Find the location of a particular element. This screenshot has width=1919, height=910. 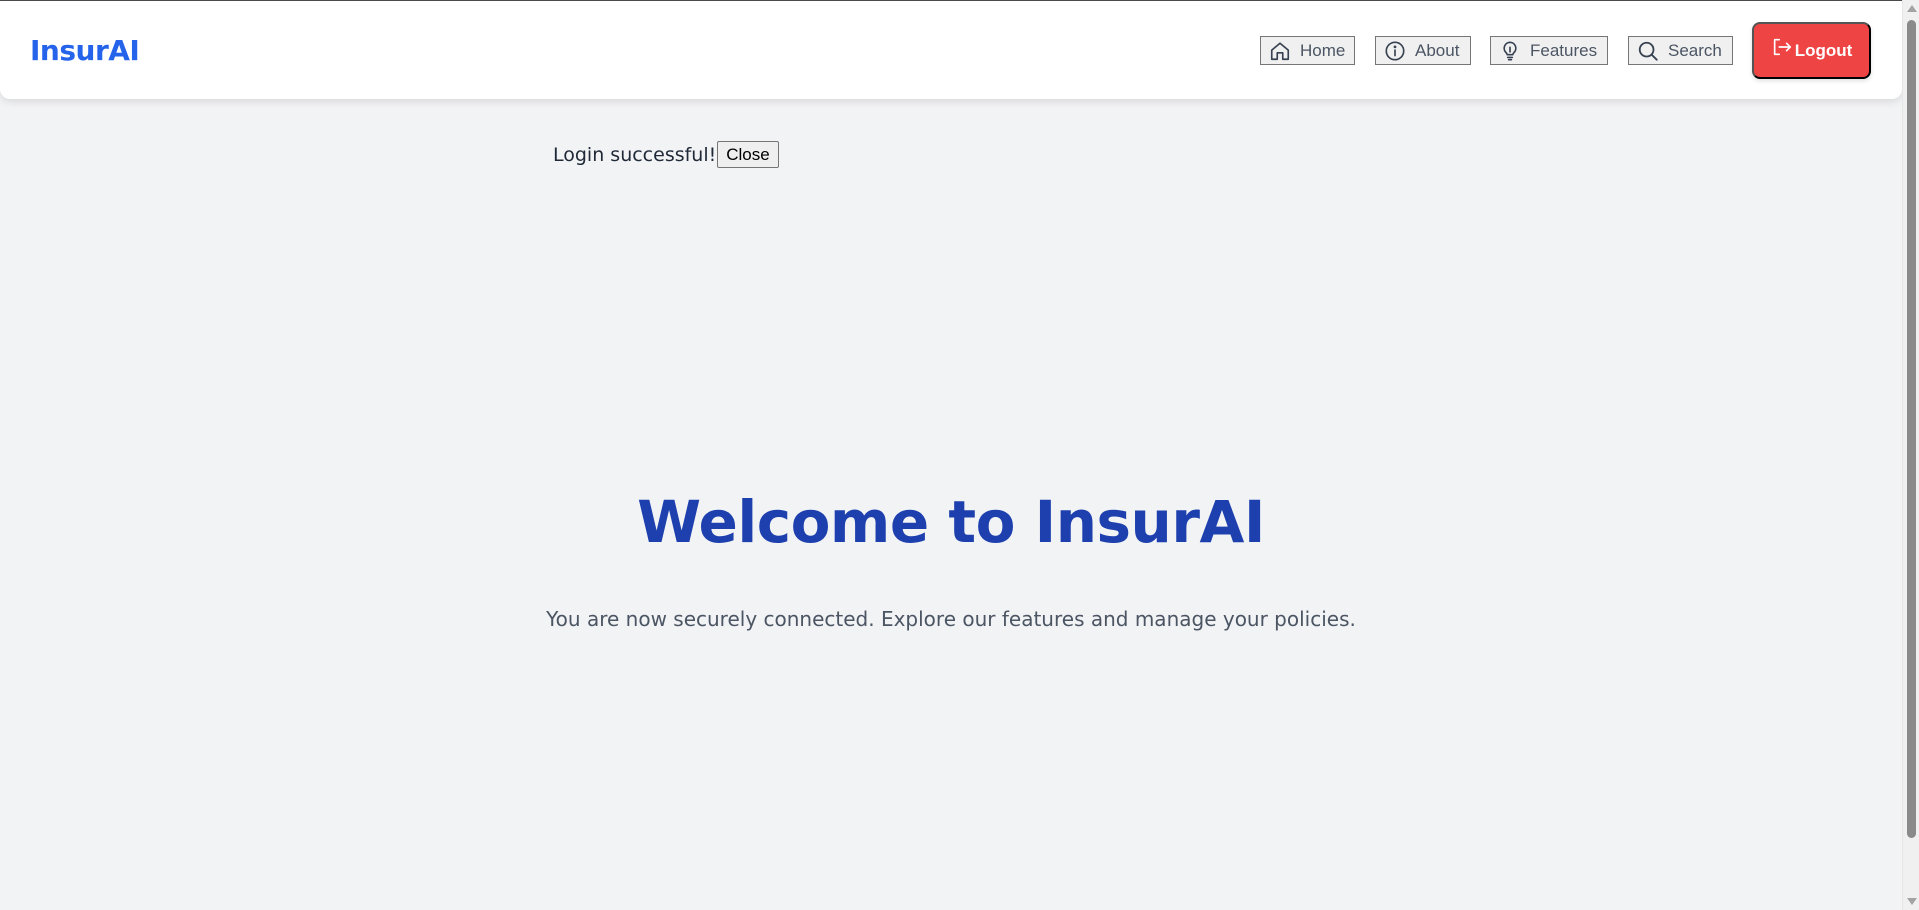

nav-features-button: Features is located at coordinates (1549, 50).